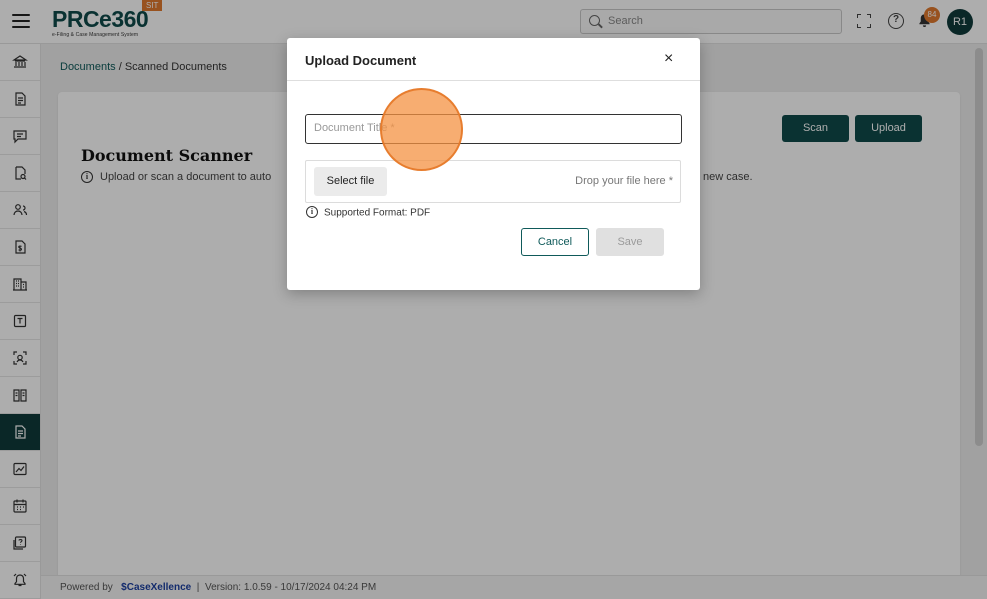 The image size is (987, 599). I want to click on drop-file-text: Drop your file here *, so click(624, 181).